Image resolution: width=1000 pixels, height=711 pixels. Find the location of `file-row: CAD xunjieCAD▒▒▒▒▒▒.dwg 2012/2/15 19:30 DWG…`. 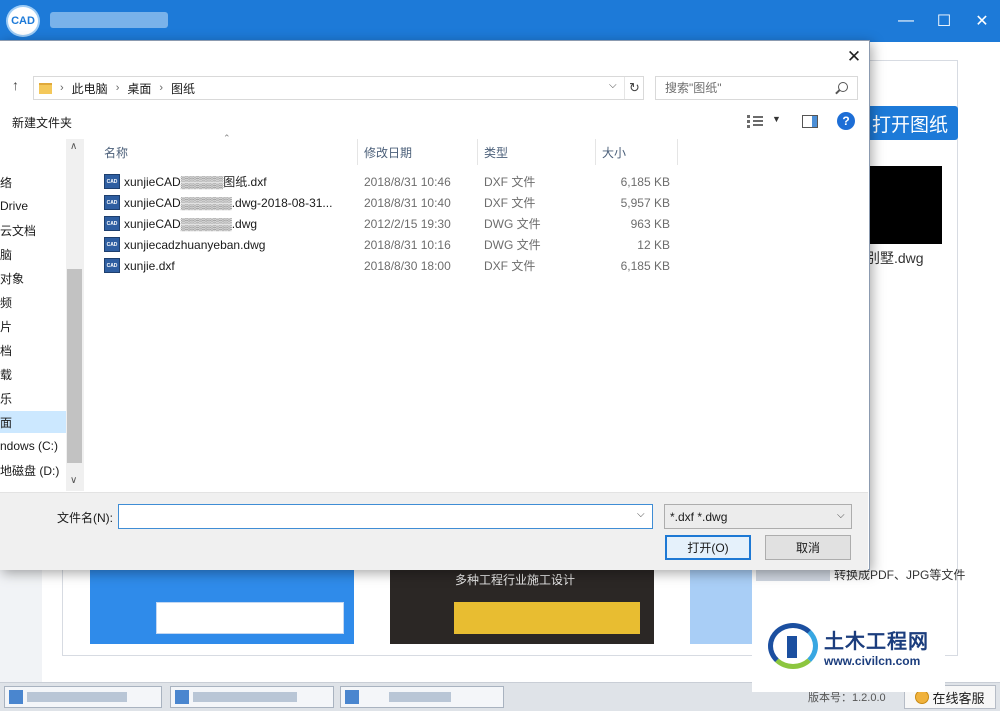

file-row: CAD xunjieCAD▒▒▒▒▒▒.dwg 2012/2/15 19:30 DWG… is located at coordinates (387, 223).